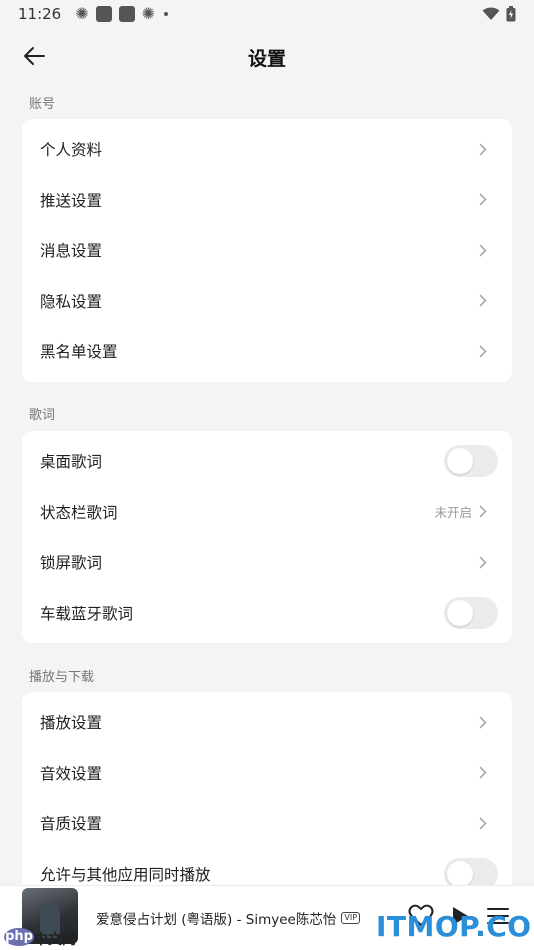  What do you see at coordinates (19, 937) in the screenshot?
I see `php-logo-watermark: php` at bounding box center [19, 937].